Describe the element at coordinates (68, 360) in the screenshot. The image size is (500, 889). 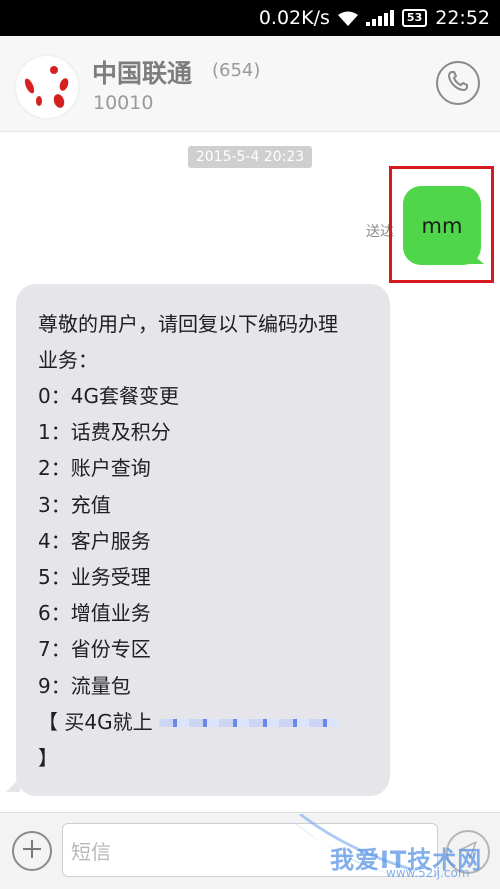
I see `message-intro-line: 业务：` at that location.